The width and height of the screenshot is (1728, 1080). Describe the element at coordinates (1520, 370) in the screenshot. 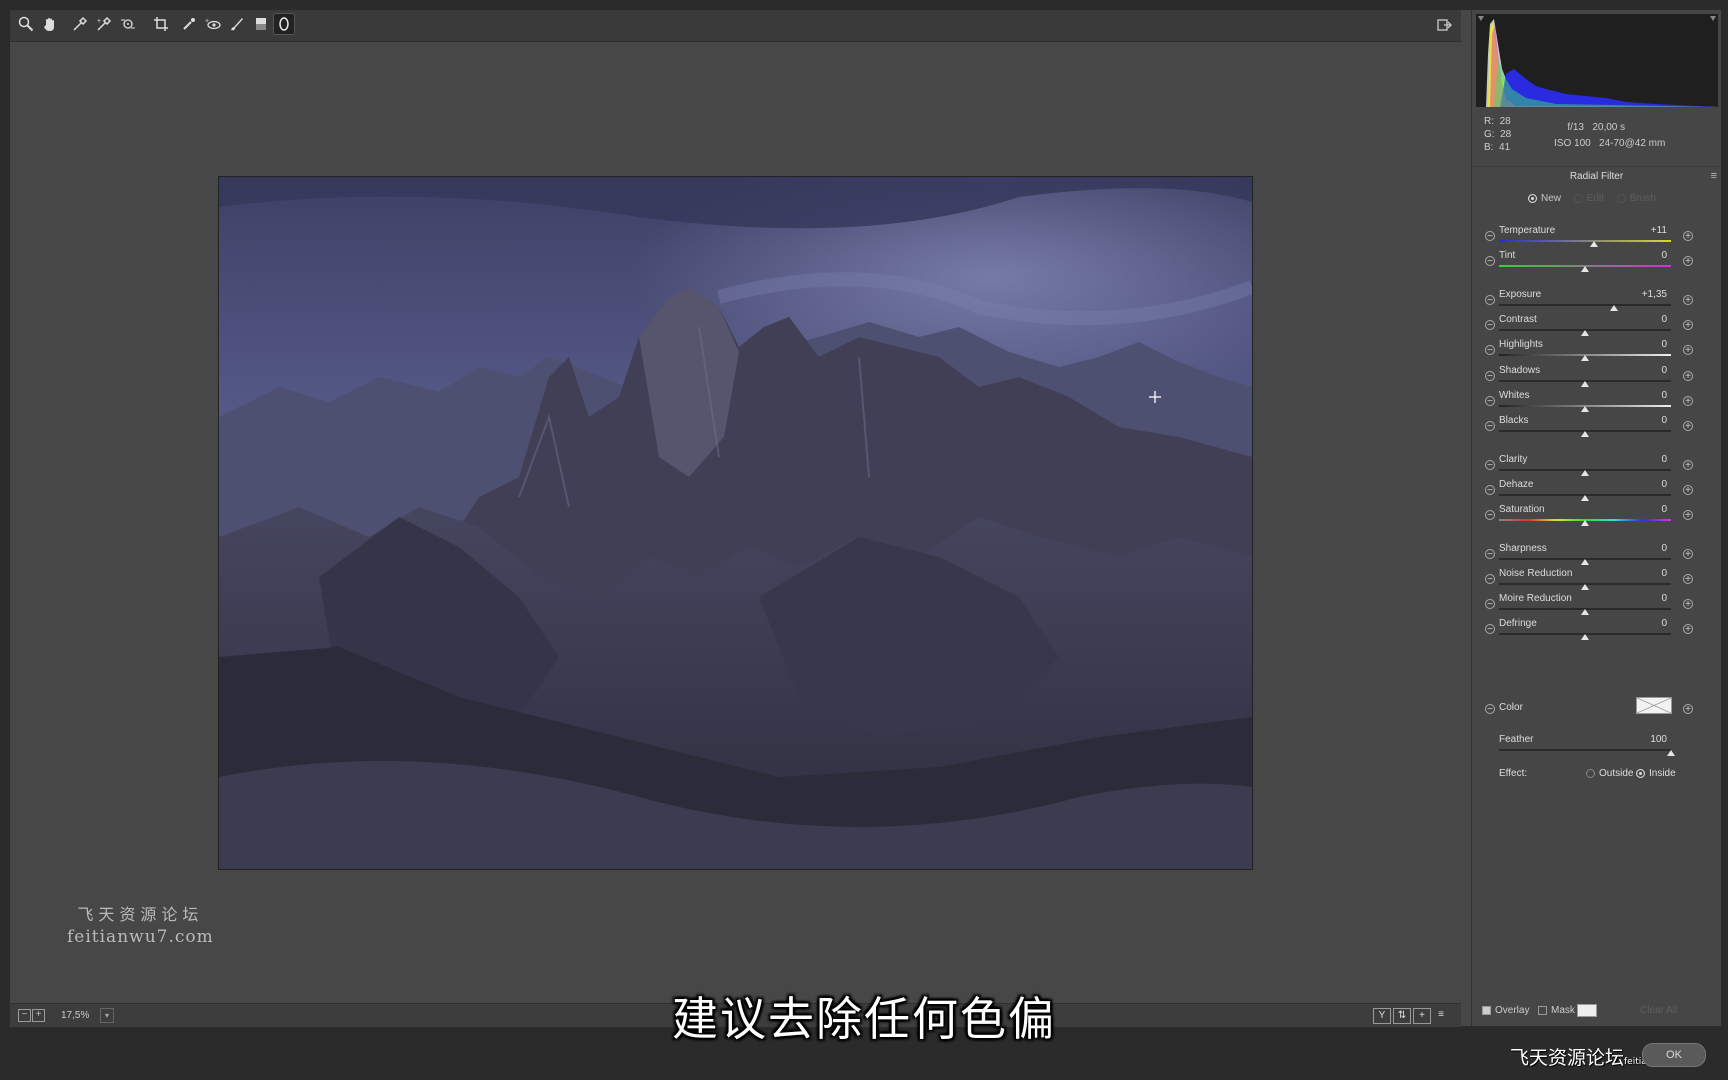

I see `slider-label: Shadows` at that location.